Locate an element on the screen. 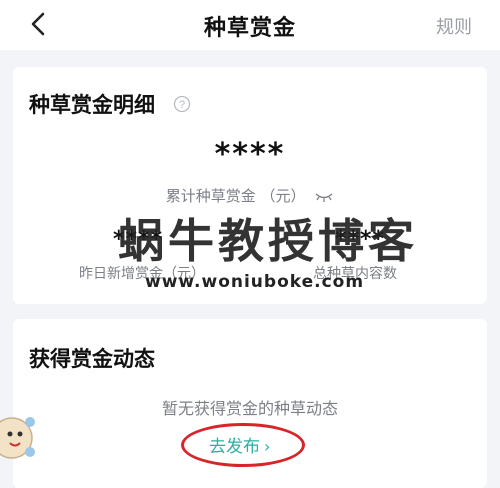 This screenshot has width=500, height=488. chevron-right-icon: › is located at coordinates (267, 446).